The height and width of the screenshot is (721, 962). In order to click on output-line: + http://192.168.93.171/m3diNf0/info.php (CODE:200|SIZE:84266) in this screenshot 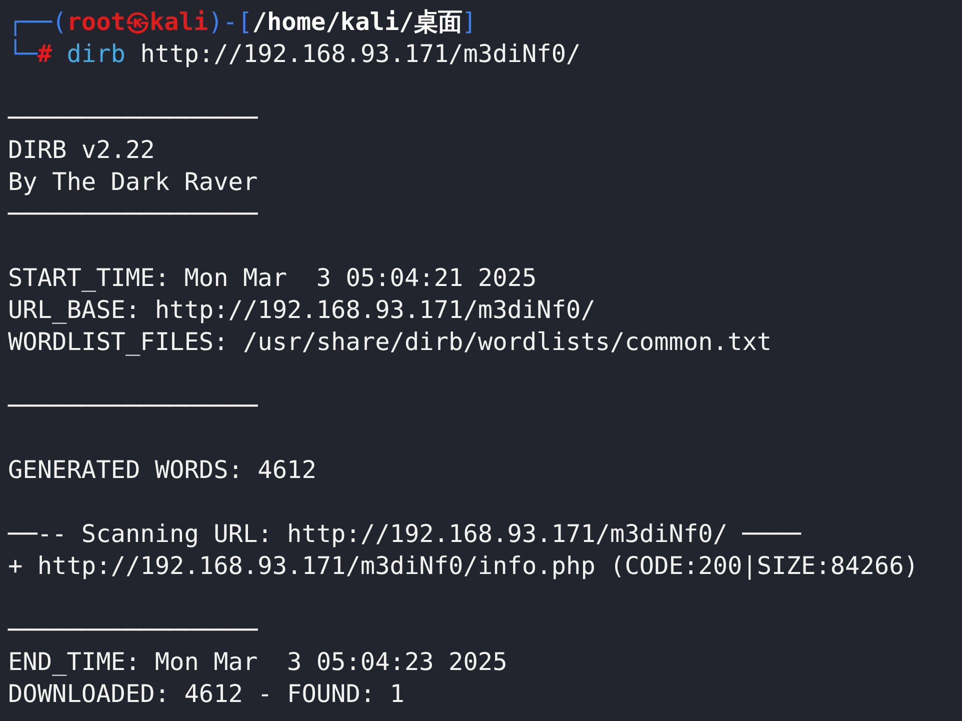, I will do `click(463, 566)`.